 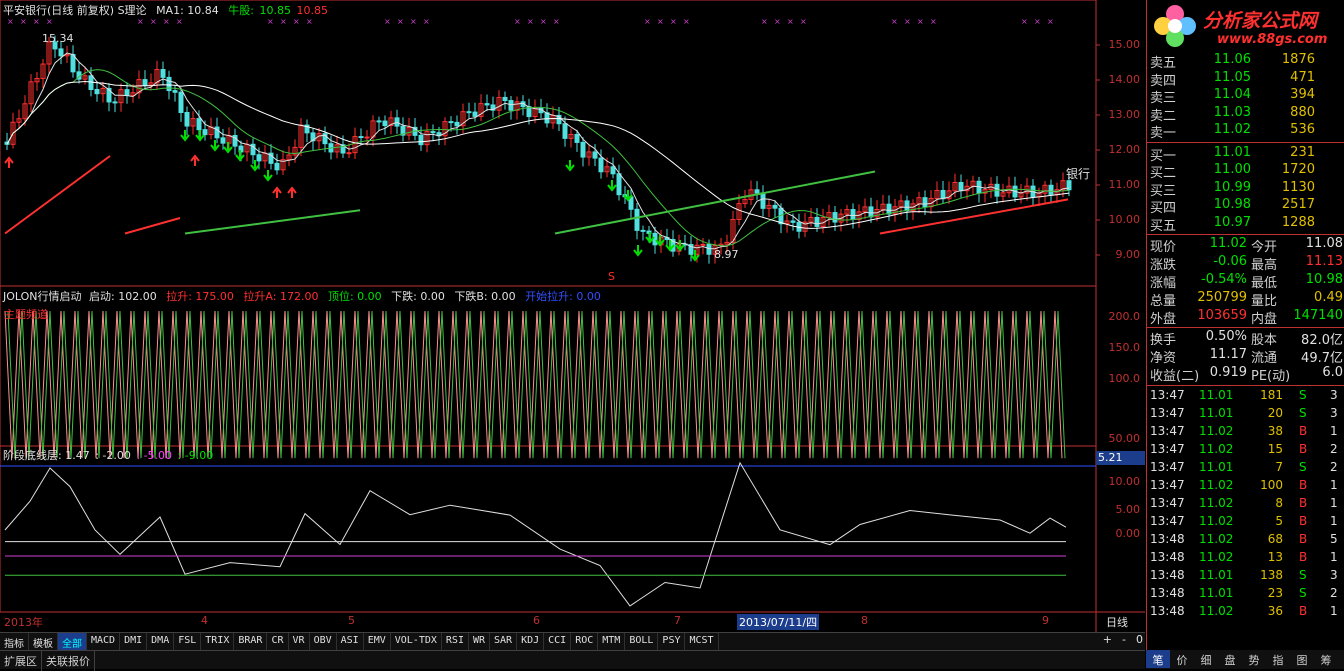 I want to click on tick-row: 13:48 11.01 23 S 2, so click(x=1245, y=595).